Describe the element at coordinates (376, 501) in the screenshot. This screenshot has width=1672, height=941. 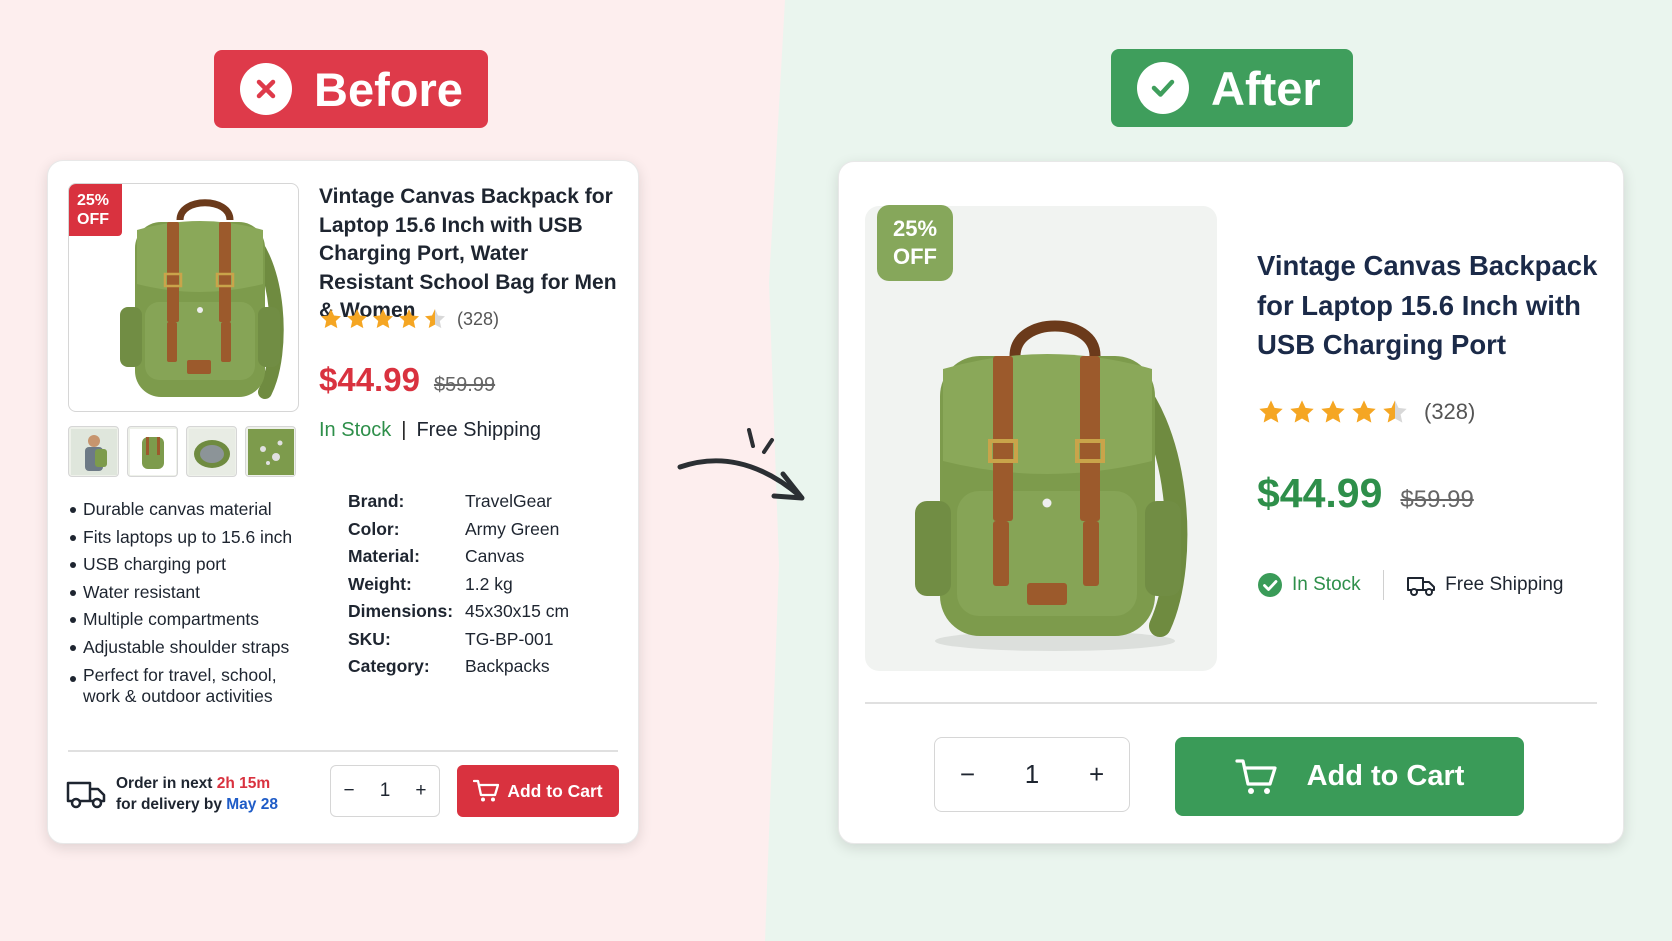
I see `spec-key: Brand:` at that location.